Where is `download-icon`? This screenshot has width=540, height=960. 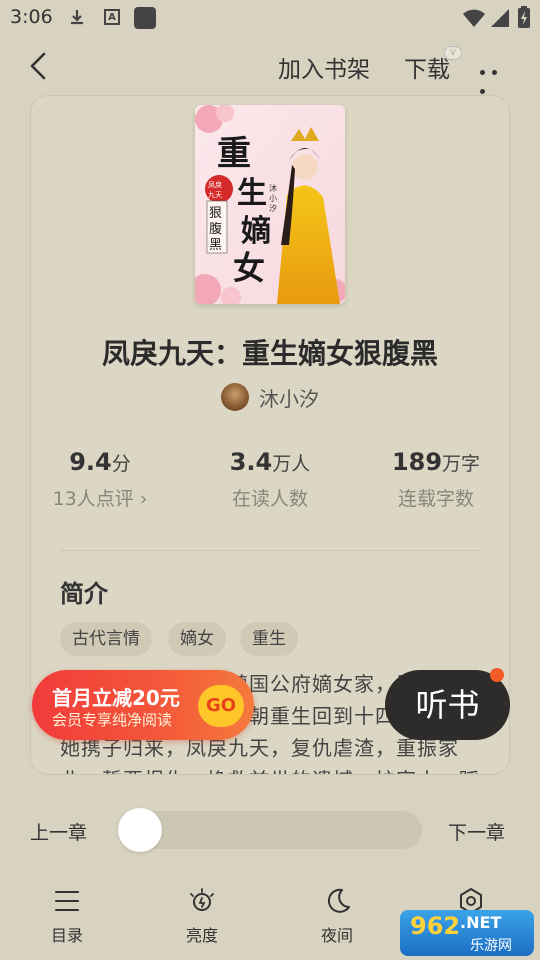 download-icon is located at coordinates (77, 17).